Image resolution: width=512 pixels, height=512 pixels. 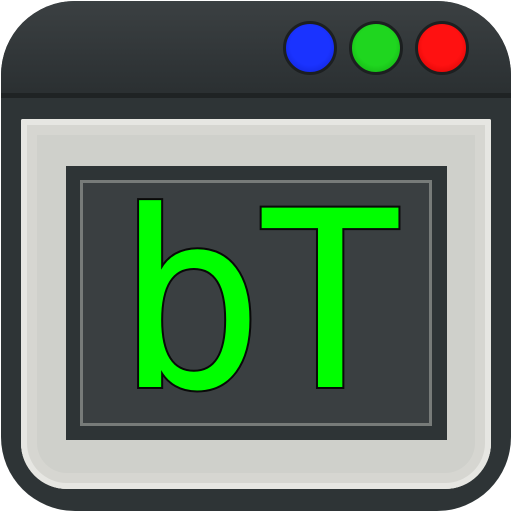 What do you see at coordinates (256, 95) in the screenshot?
I see `title-divider` at bounding box center [256, 95].